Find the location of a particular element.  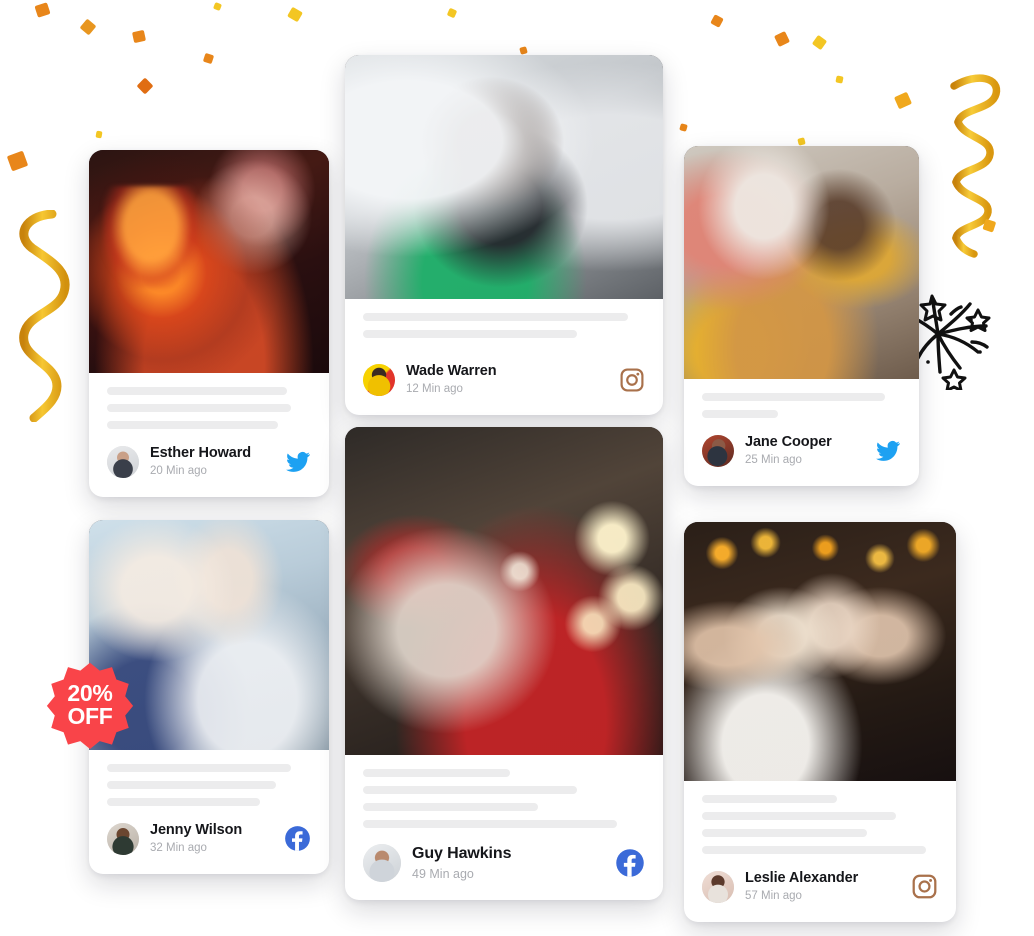

discount-badge-text: 20% OFF is located at coordinates (90, 704).